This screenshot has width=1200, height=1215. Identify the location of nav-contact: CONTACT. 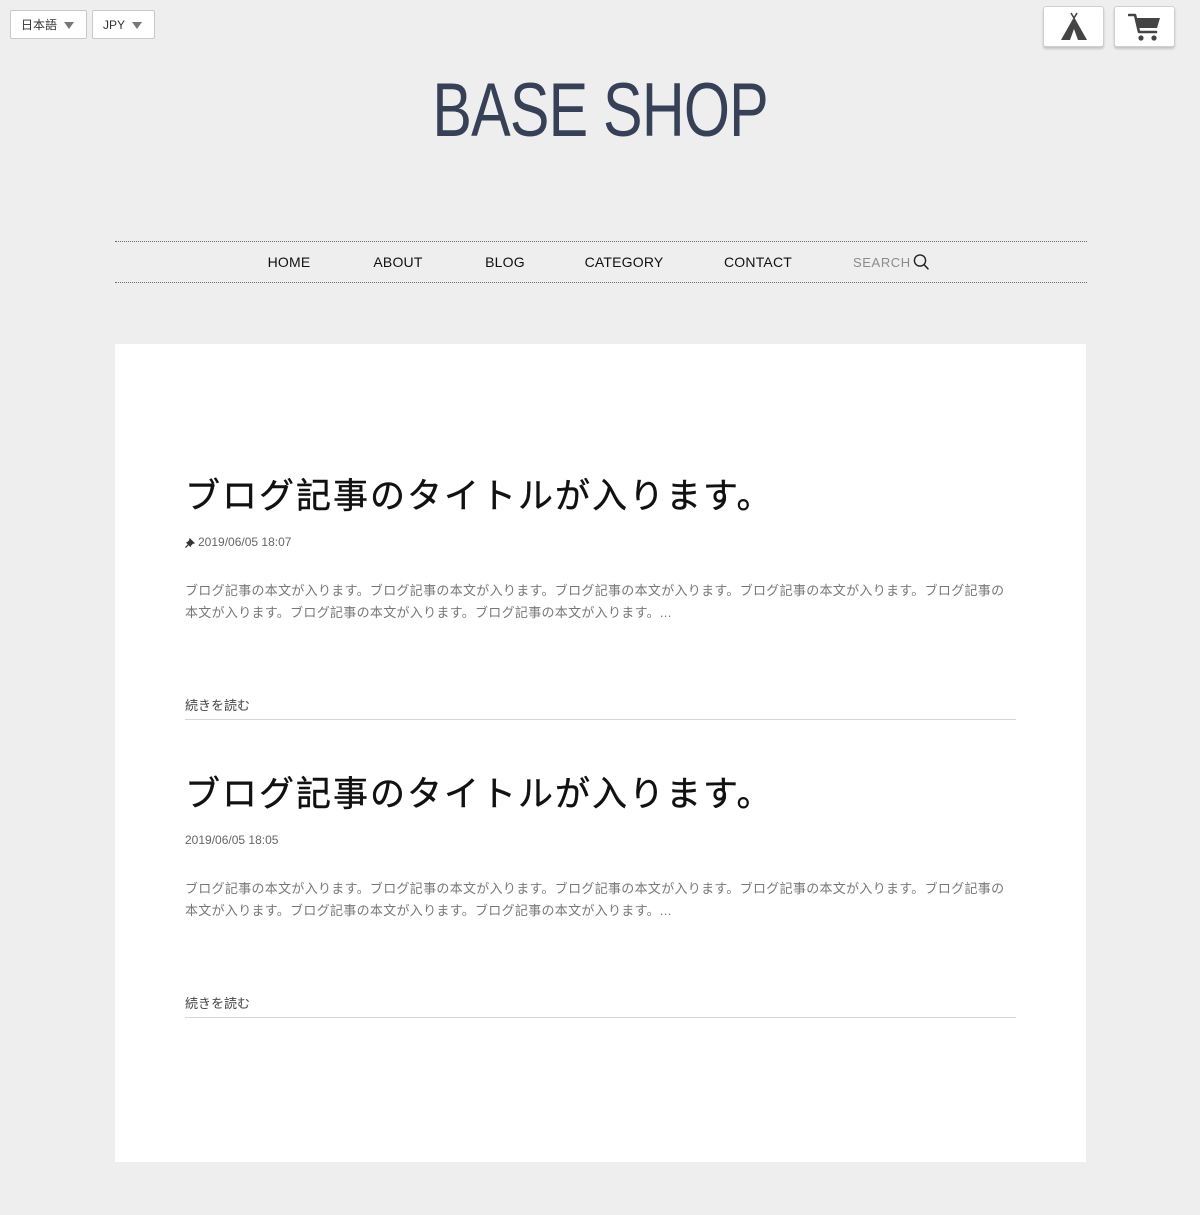
(758, 262).